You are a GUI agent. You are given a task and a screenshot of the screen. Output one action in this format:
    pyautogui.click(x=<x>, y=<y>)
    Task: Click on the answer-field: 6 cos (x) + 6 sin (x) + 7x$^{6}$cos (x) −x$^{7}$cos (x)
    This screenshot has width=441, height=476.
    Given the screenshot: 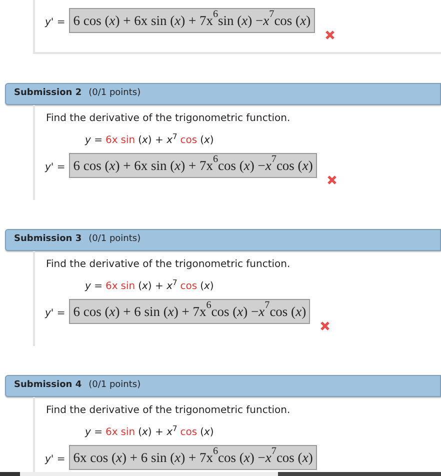 What is the action you would take?
    pyautogui.click(x=189, y=311)
    